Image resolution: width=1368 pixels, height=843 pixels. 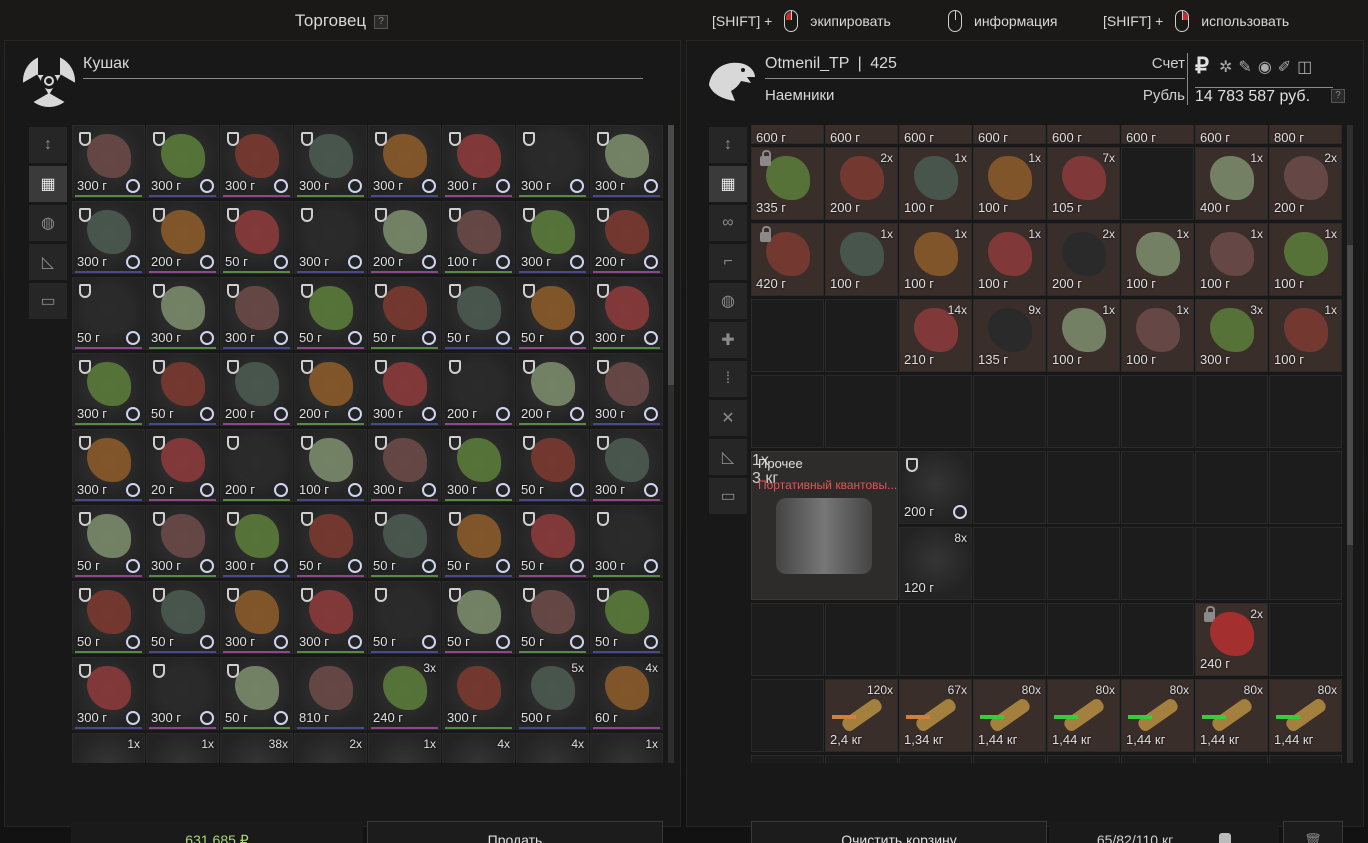 I want to click on ammo-tab: ⁞, so click(x=728, y=379).